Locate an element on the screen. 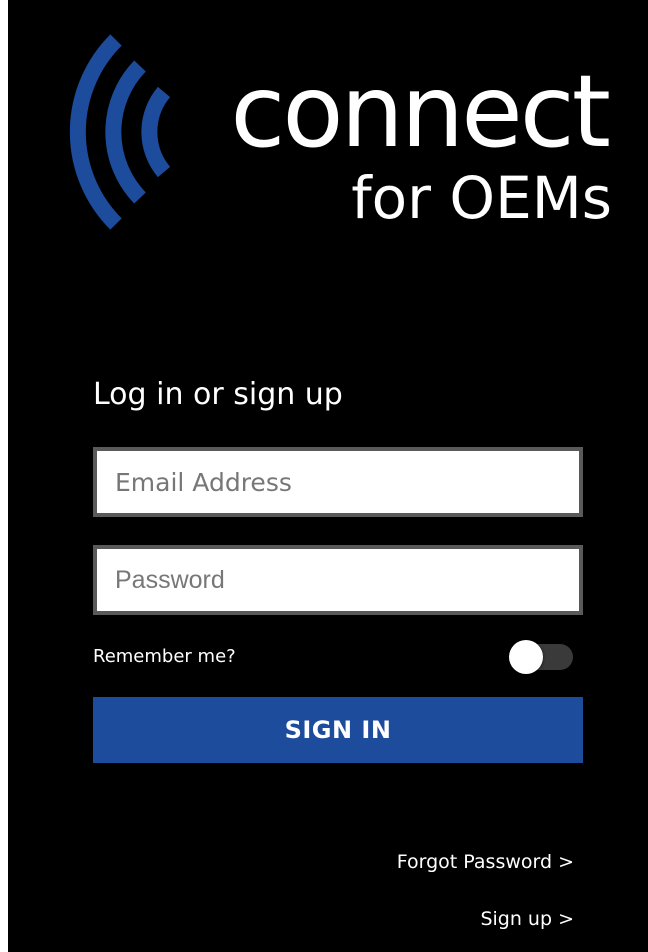 The height and width of the screenshot is (952, 648). toggle-knob is located at coordinates (526, 657).